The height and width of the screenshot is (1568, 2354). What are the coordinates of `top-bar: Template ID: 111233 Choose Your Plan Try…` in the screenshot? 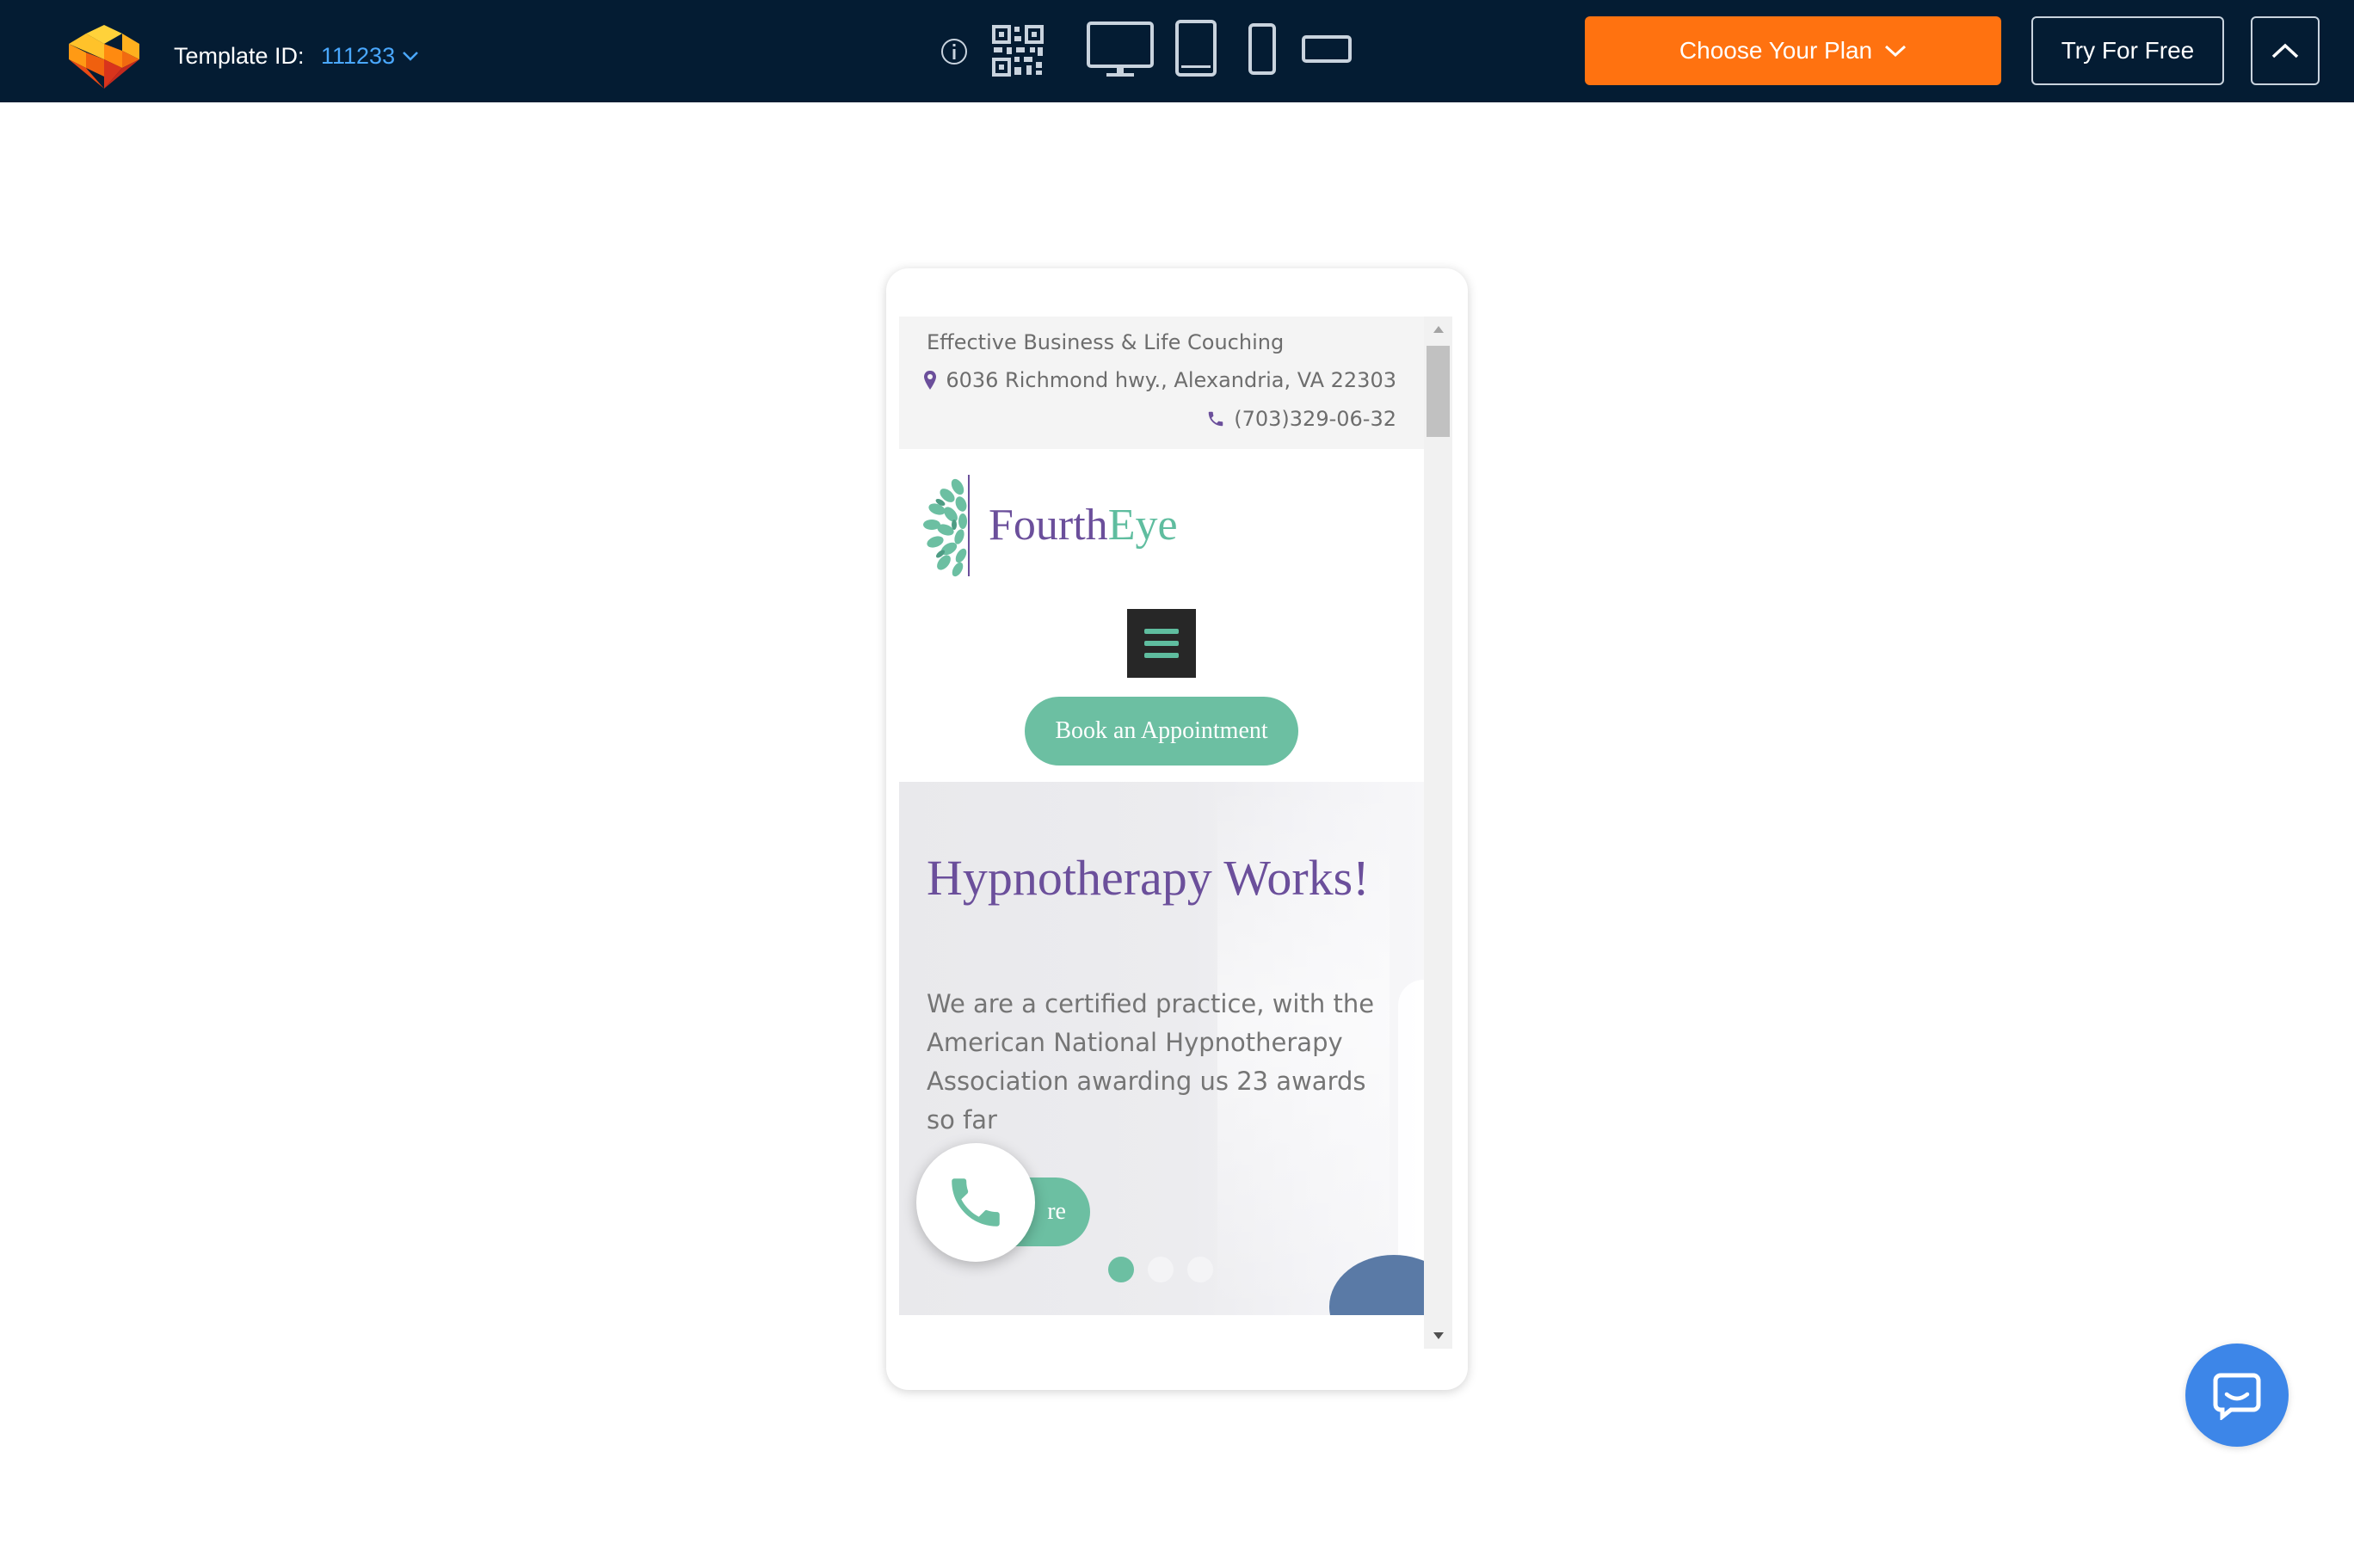 It's located at (1177, 51).